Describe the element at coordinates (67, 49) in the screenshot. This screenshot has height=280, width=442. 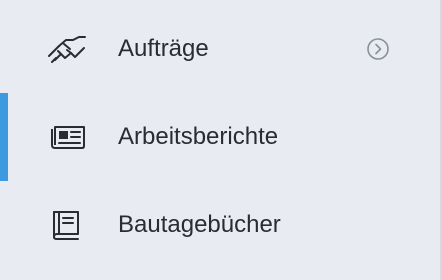
I see `handshake-icon` at that location.